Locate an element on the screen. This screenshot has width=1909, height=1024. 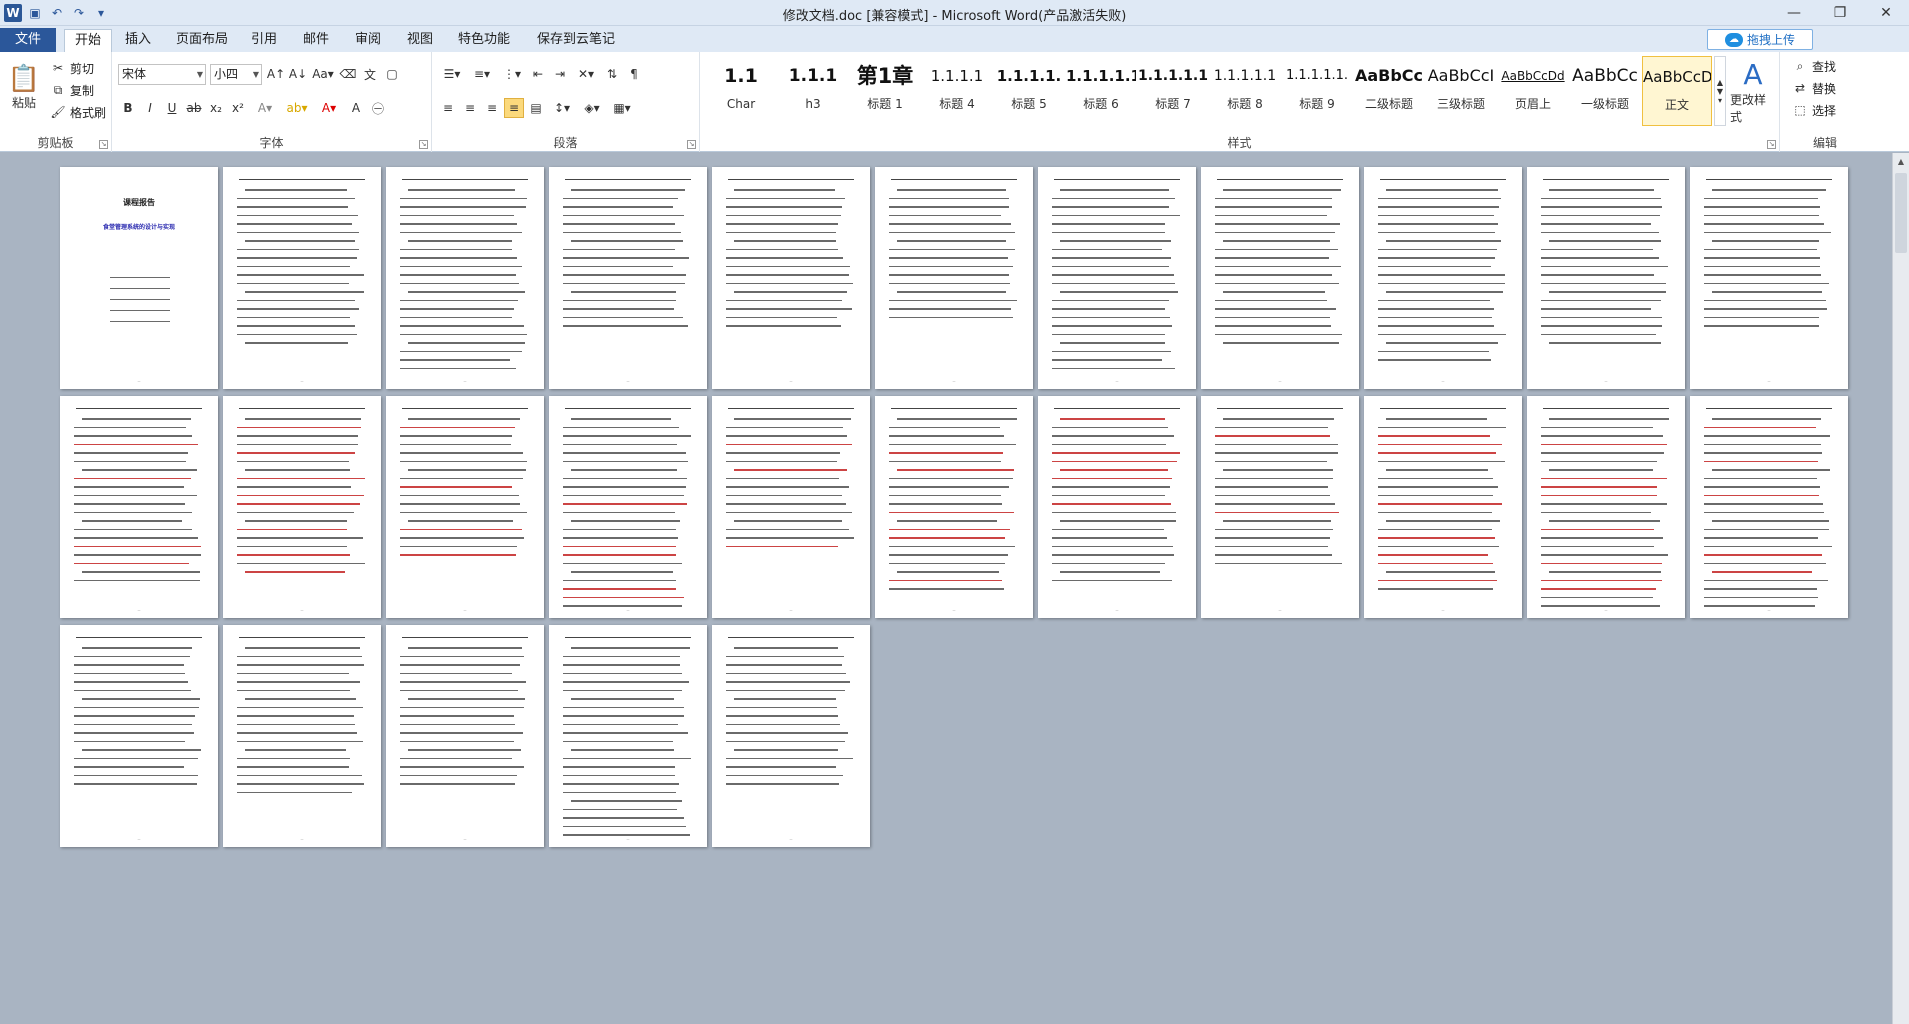
tab-mailings: 邮件 is located at coordinates (316, 40).